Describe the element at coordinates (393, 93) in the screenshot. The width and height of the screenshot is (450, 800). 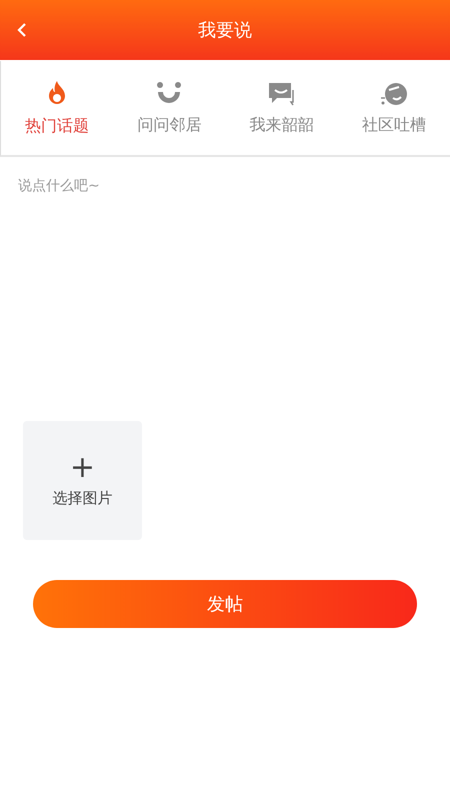
I see `face-icon` at that location.